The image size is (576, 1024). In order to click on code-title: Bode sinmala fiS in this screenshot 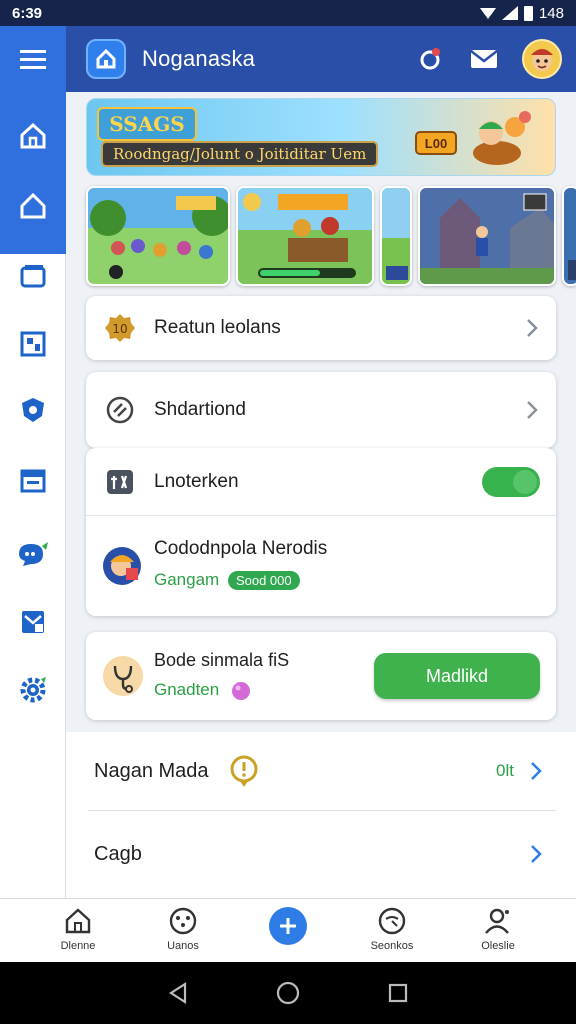, I will do `click(222, 660)`.